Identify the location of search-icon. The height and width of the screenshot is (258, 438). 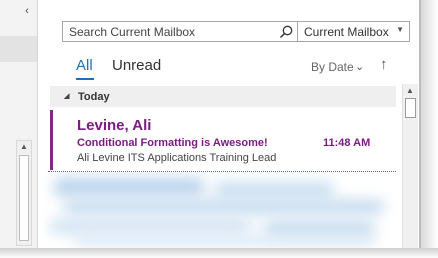
(286, 31).